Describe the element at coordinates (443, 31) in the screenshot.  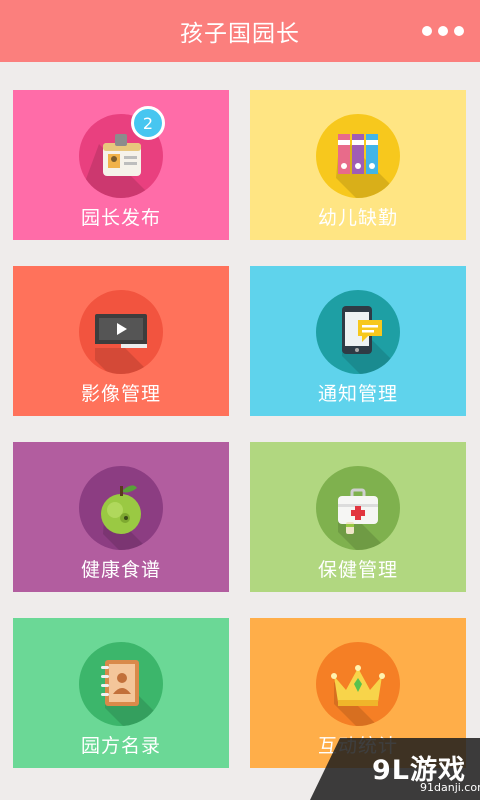
I see `more-dots-icon` at that location.